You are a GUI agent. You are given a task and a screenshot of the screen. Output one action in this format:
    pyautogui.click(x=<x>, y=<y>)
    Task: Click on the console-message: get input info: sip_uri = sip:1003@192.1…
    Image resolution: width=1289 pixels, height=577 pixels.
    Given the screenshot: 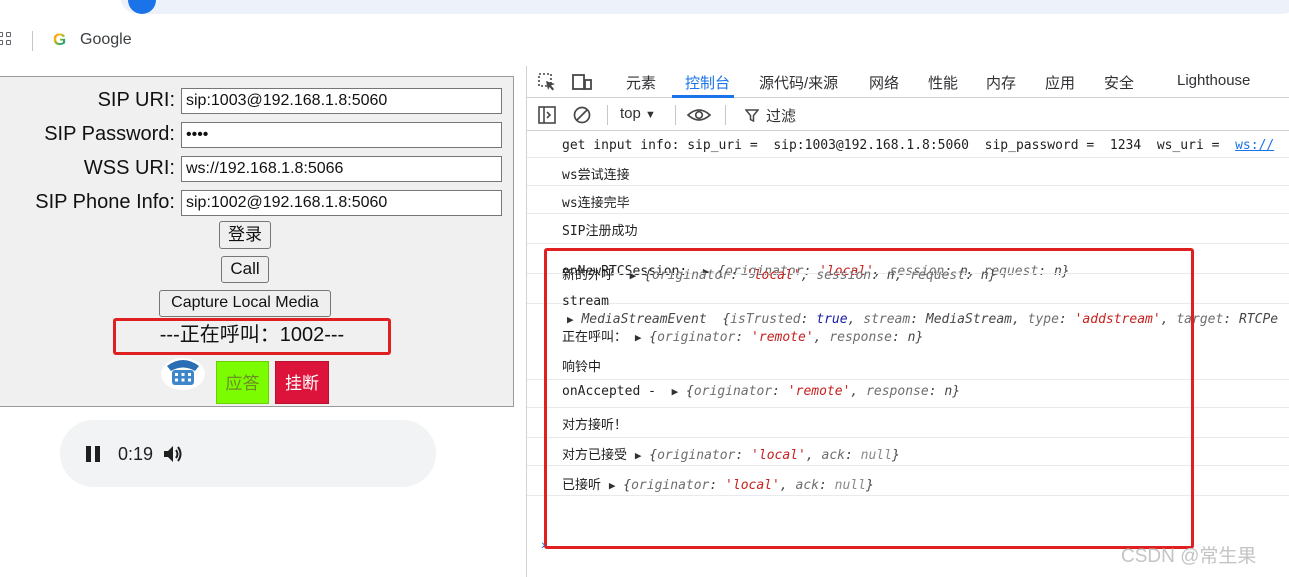 What is the action you would take?
    pyautogui.click(x=908, y=145)
    